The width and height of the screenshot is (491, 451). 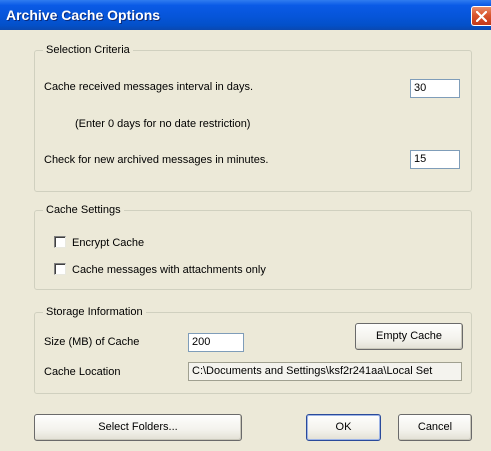 I want to click on attachments-only-checkbox, so click(x=60, y=269).